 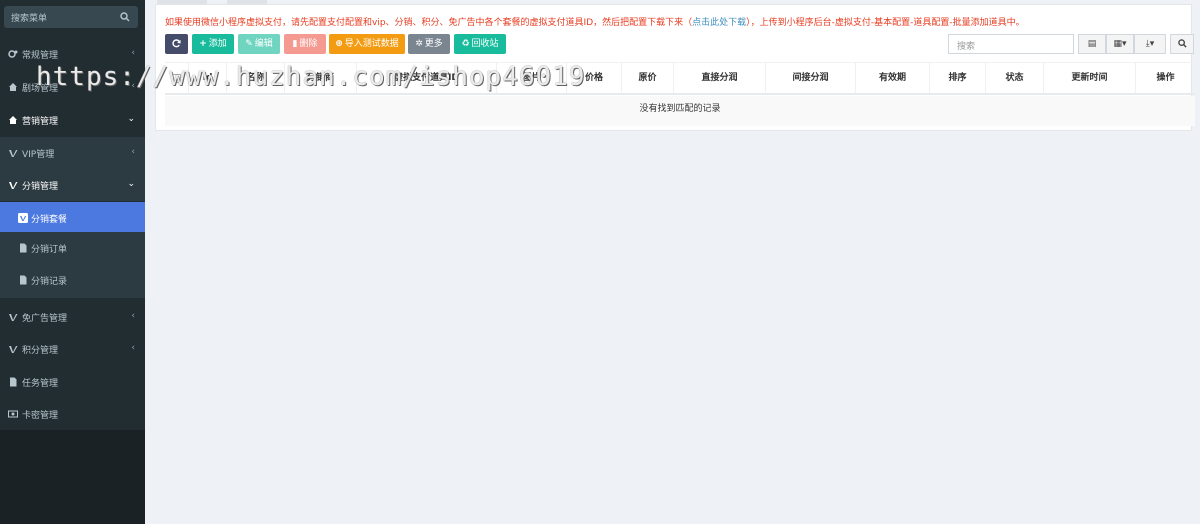 What do you see at coordinates (594, 78) in the screenshot?
I see `column-header-price: 价格` at bounding box center [594, 78].